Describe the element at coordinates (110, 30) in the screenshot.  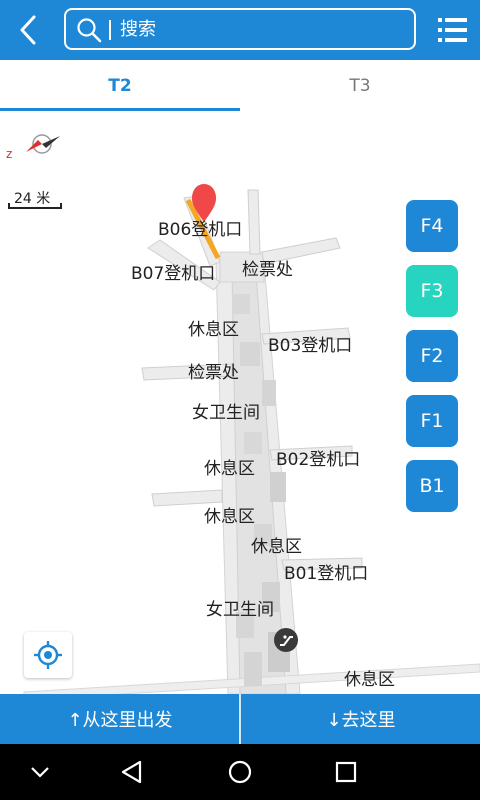
I see `search-caret` at that location.